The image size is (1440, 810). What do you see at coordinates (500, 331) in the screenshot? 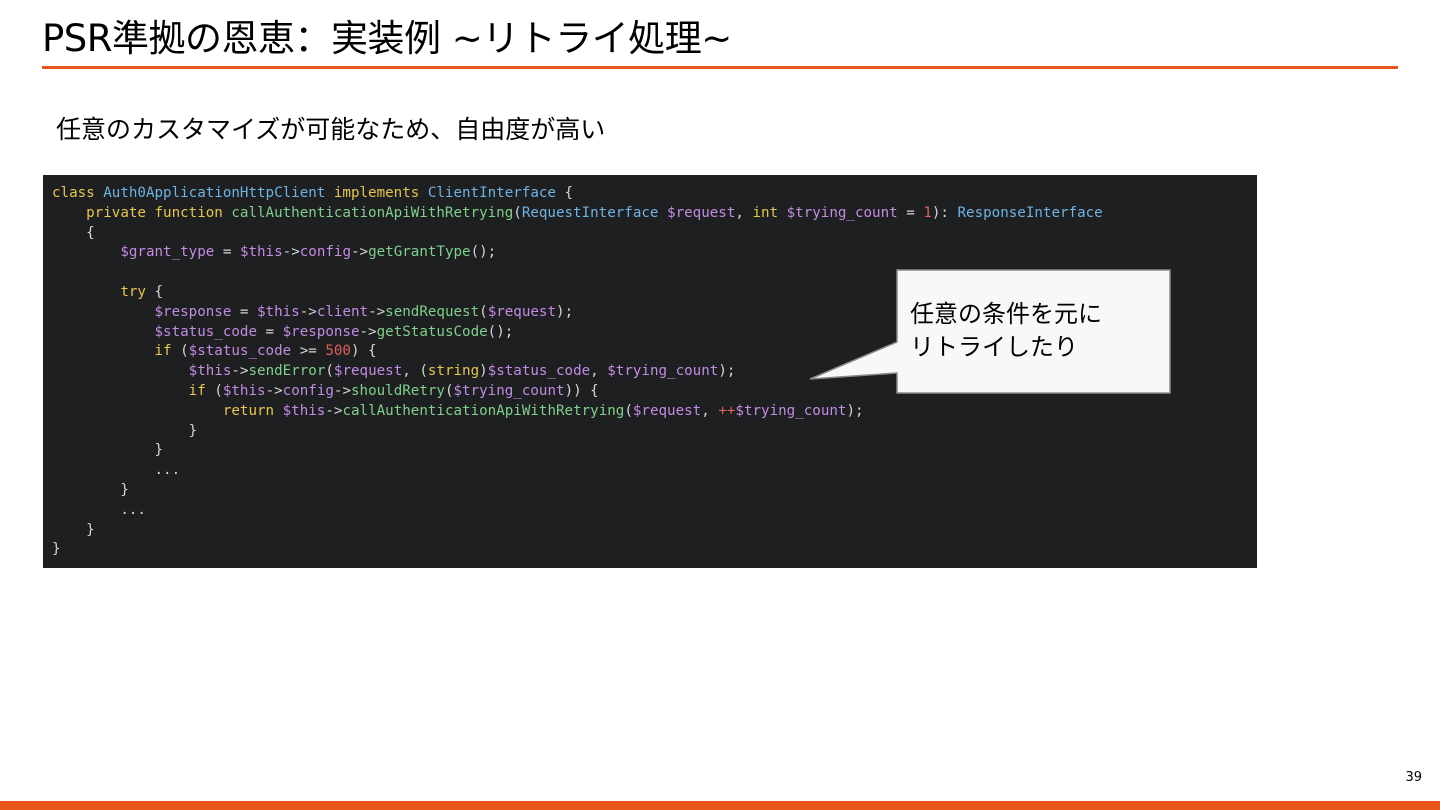
I see `code-token: ();` at bounding box center [500, 331].